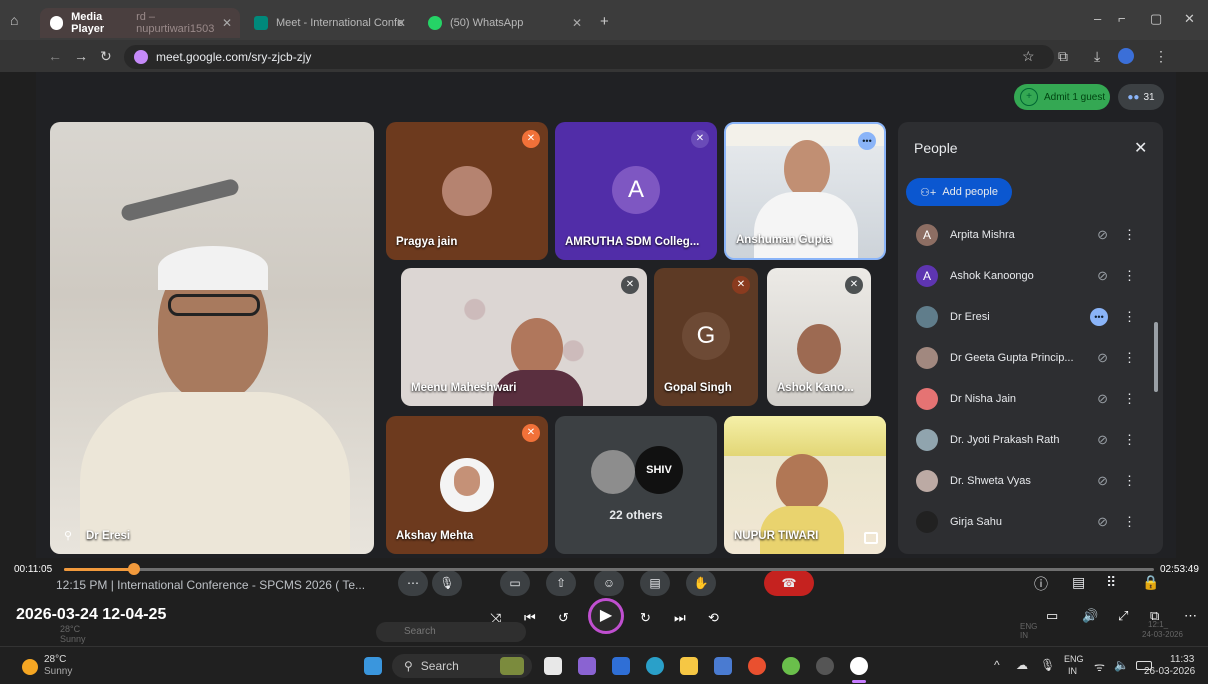  What do you see at coordinates (1161, 56) in the screenshot?
I see `browser-menu-icon: ⋮` at bounding box center [1161, 56].